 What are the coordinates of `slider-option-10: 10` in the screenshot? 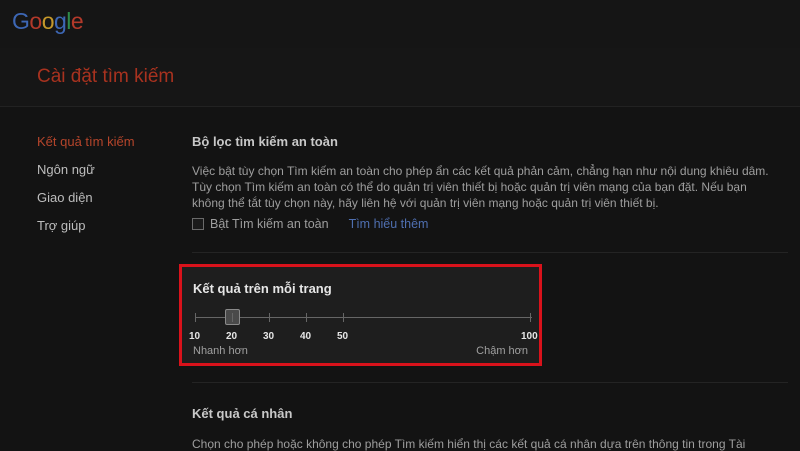 It's located at (194, 336).